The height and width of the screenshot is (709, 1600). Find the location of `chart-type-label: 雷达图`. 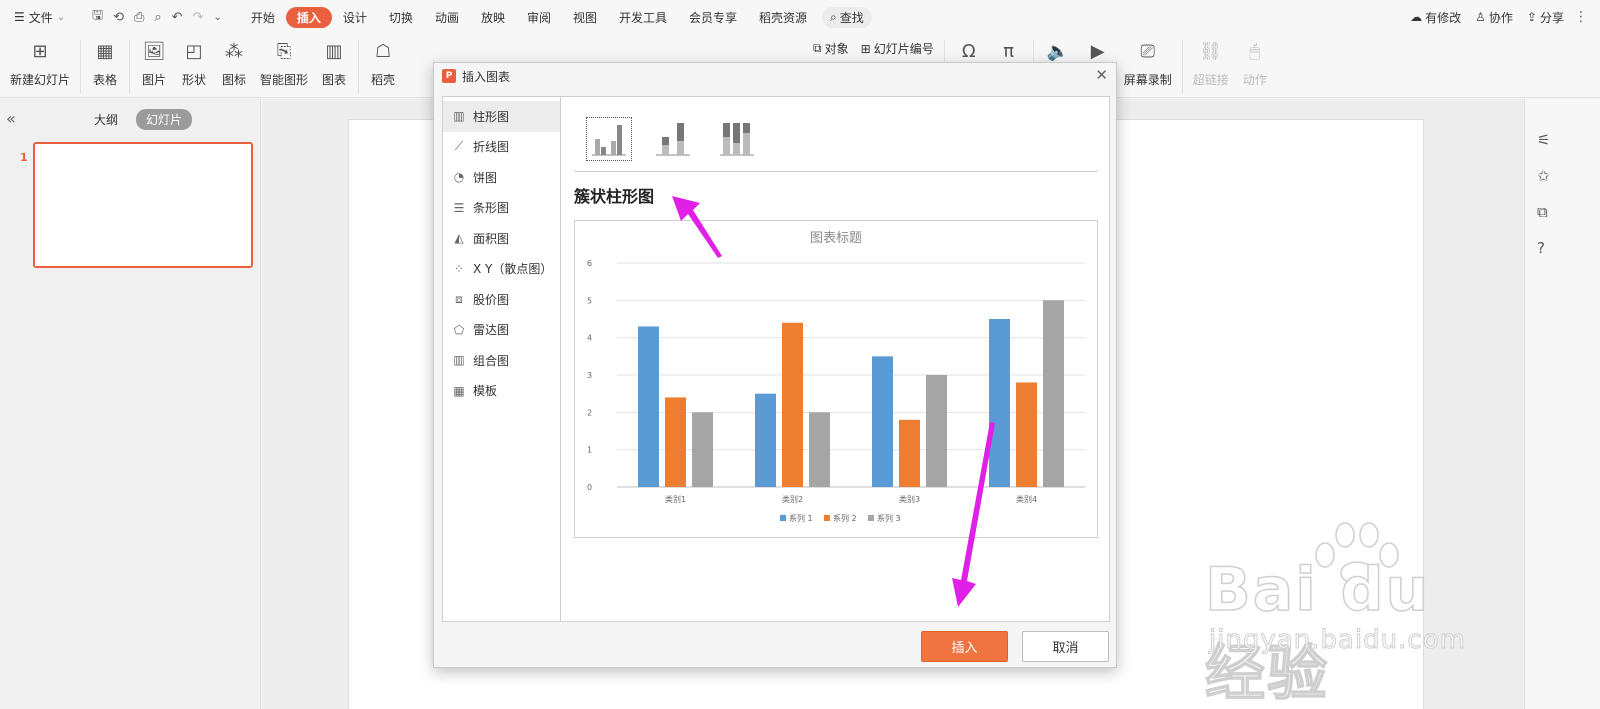

chart-type-label: 雷达图 is located at coordinates (491, 330).